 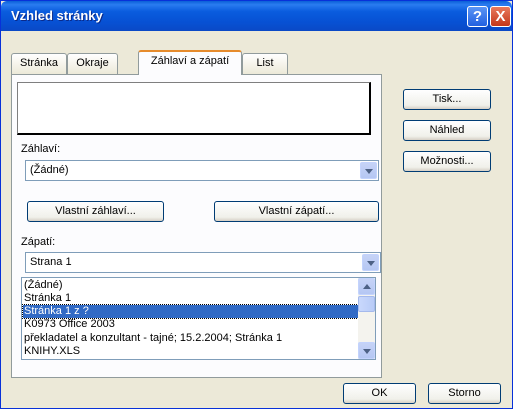 What do you see at coordinates (265, 63) in the screenshot?
I see `tab-sheet: List` at bounding box center [265, 63].